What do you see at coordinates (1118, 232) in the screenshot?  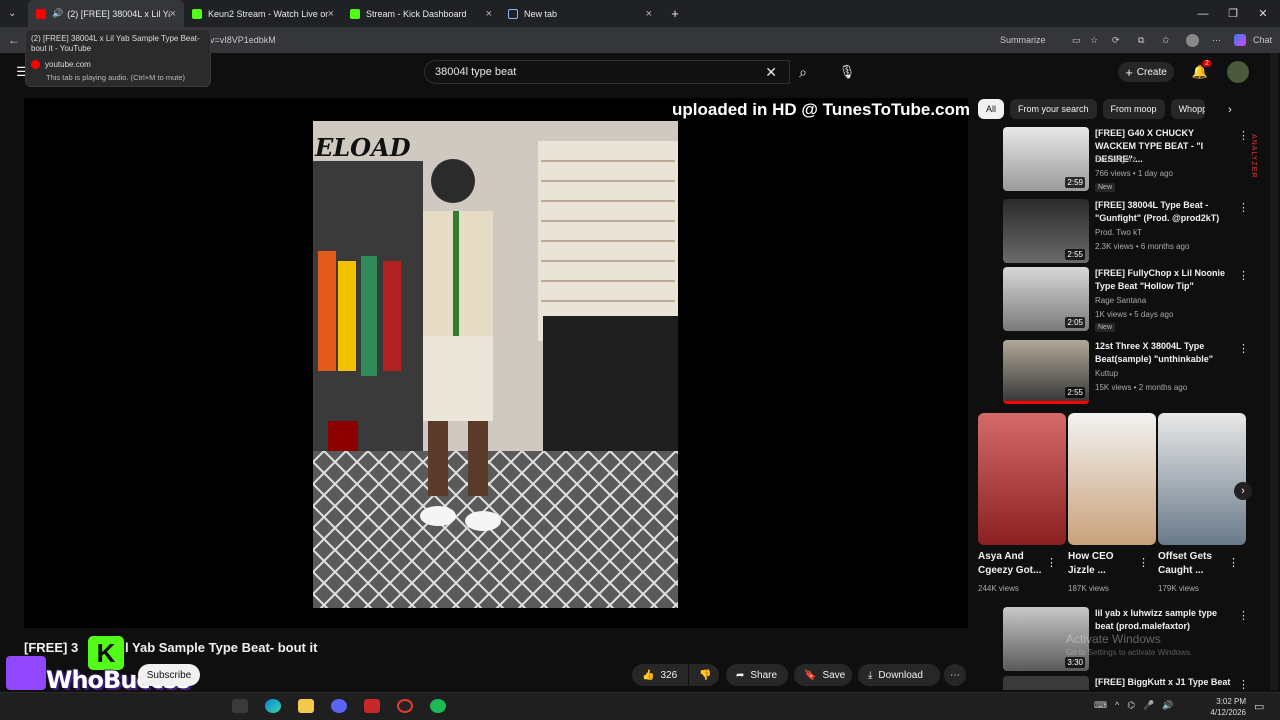 I see `channel-name: Prod. Two kT` at bounding box center [1118, 232].